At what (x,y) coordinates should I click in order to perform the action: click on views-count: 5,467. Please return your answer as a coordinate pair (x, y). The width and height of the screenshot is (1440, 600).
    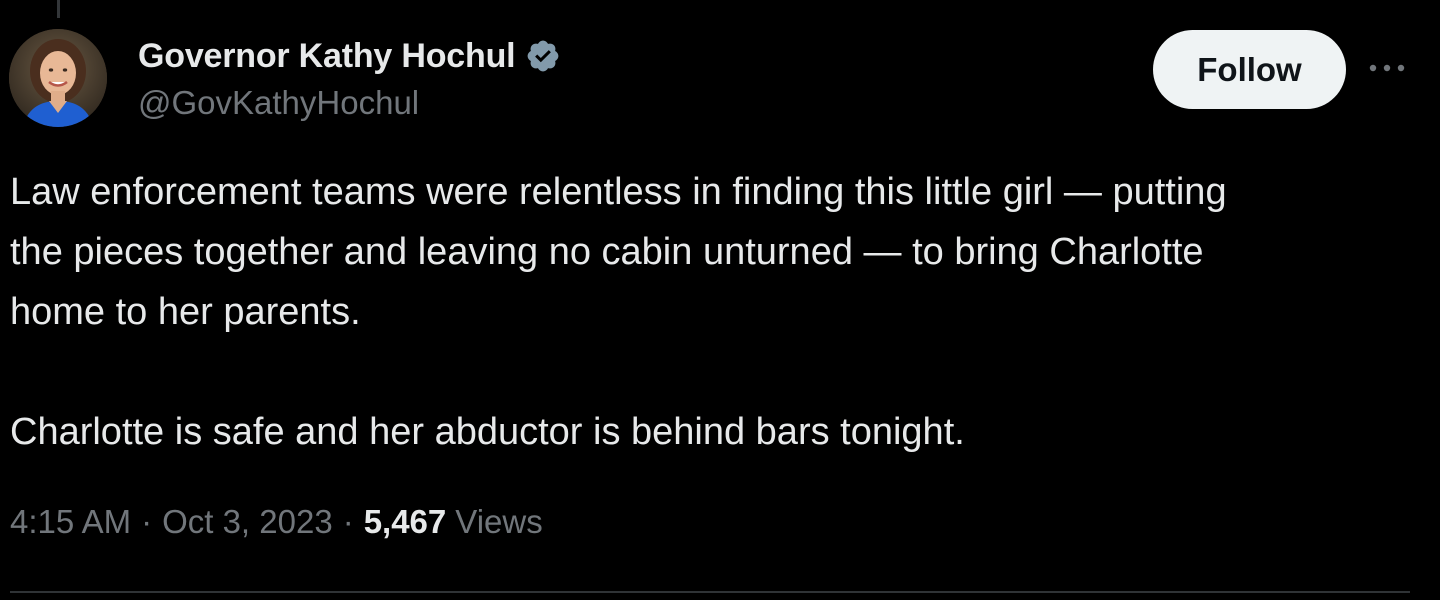
    Looking at the image, I should click on (405, 522).